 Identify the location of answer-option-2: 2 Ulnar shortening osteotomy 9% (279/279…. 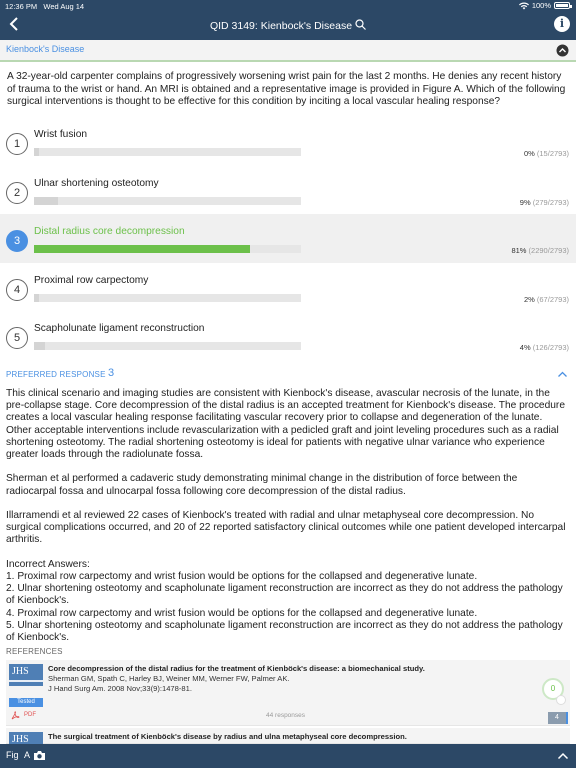
(288, 190).